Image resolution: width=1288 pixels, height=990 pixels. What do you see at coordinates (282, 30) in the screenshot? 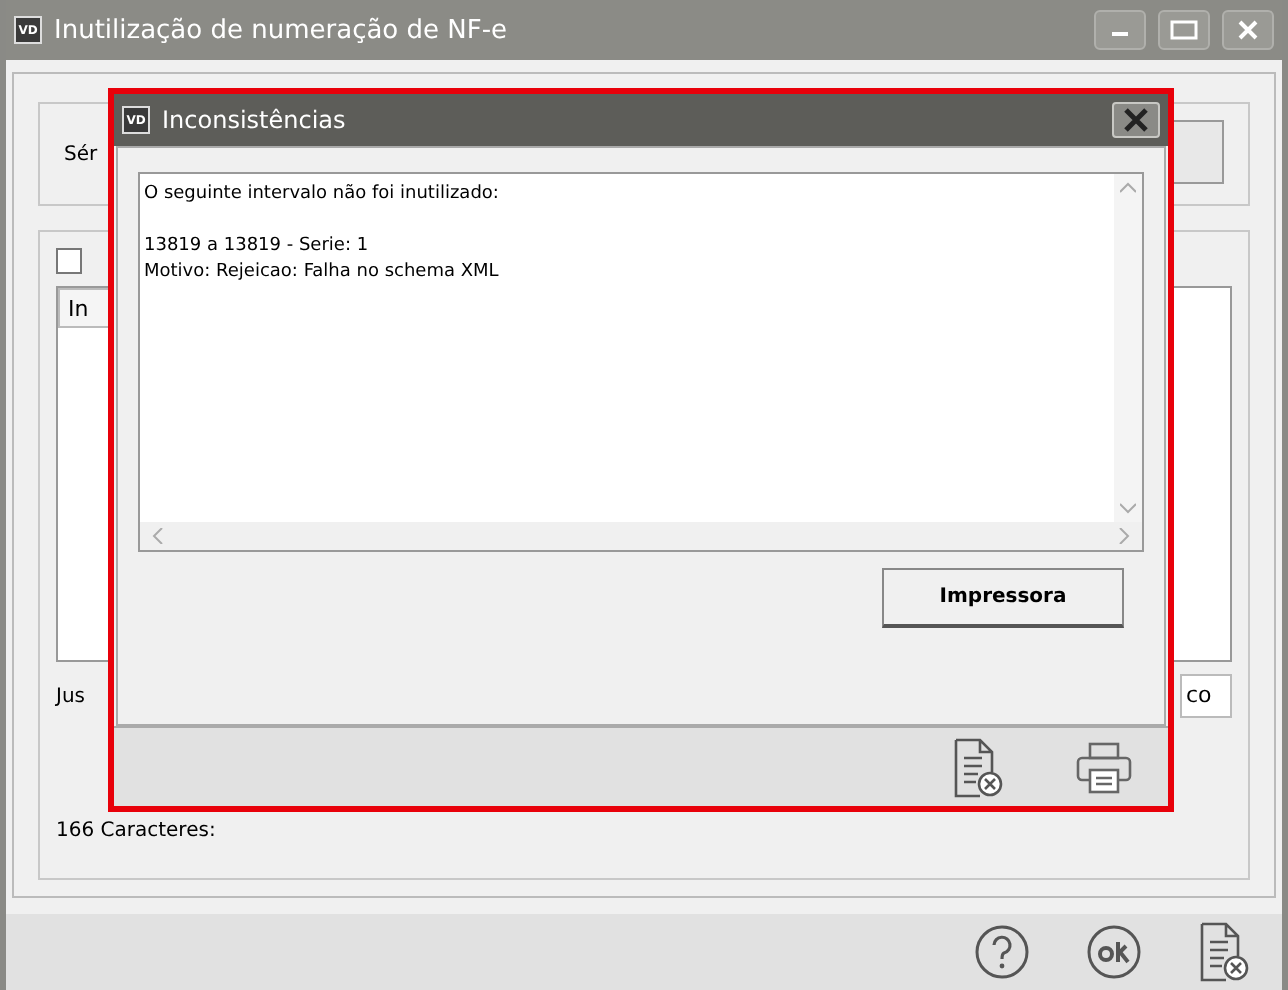
I see `window-title: Inutilização de numeração de NF-e` at bounding box center [282, 30].